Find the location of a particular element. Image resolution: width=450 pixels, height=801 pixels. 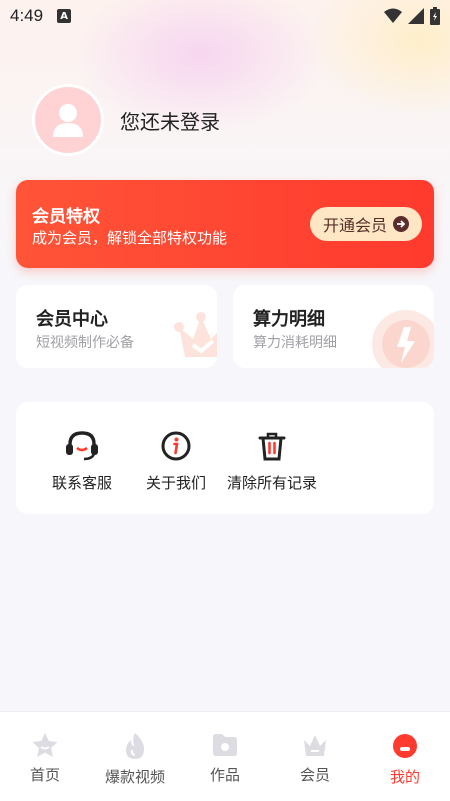

compute-detail-title: 算力明细 is located at coordinates (289, 319).